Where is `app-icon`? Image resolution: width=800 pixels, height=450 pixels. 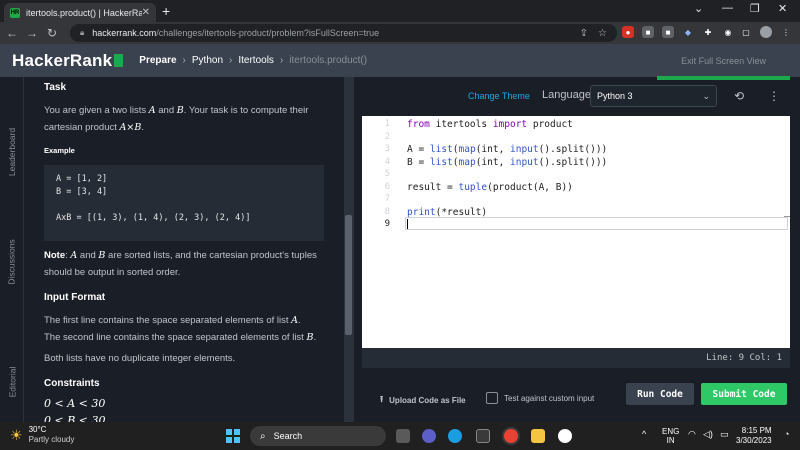
app-icon is located at coordinates (565, 436).